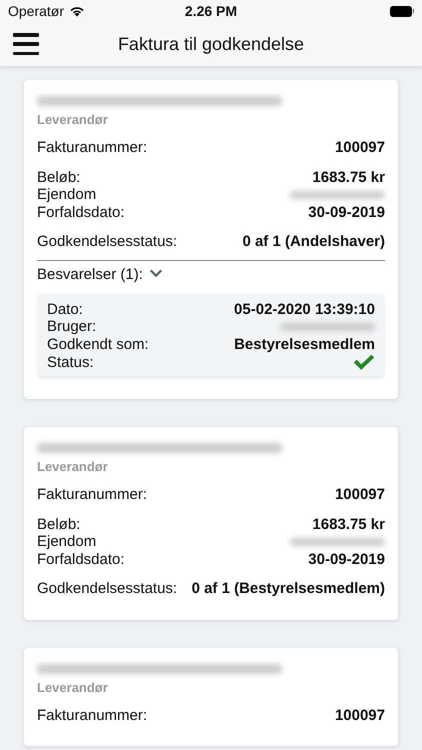 Image resolution: width=422 pixels, height=750 pixels. I want to click on battery-icon, so click(402, 11).